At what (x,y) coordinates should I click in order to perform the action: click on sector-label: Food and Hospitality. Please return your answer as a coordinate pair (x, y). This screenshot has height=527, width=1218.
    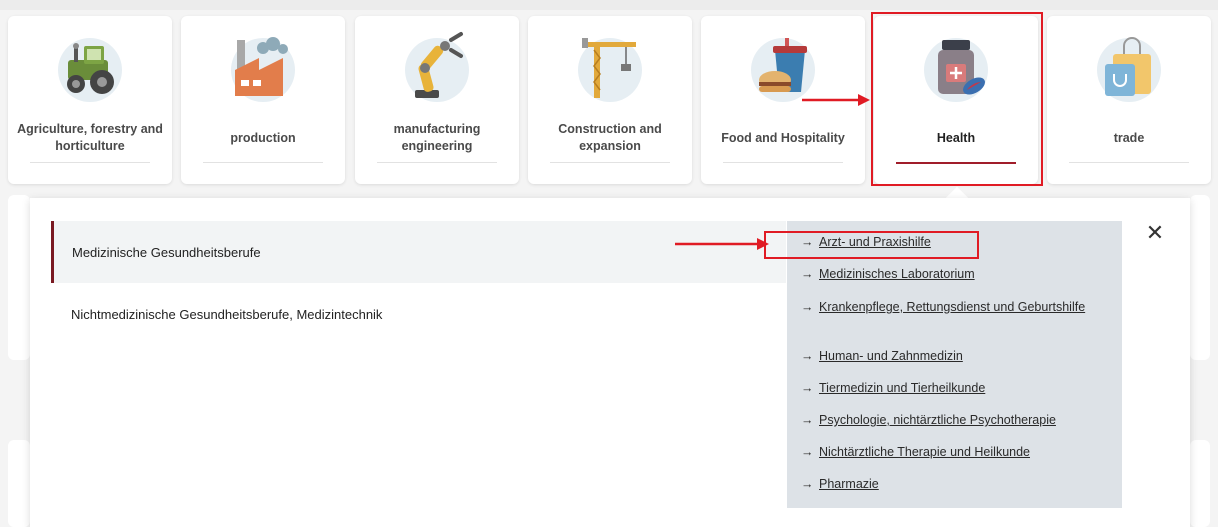
    Looking at the image, I should click on (783, 137).